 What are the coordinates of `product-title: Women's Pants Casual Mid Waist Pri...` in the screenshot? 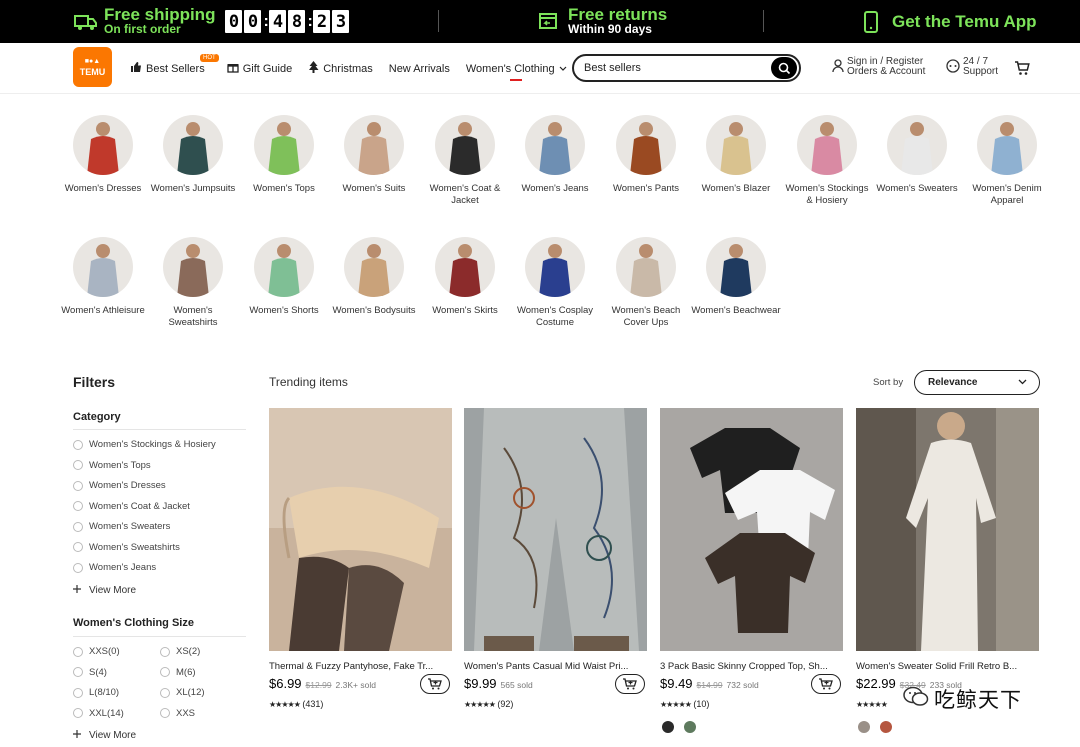 It's located at (555, 666).